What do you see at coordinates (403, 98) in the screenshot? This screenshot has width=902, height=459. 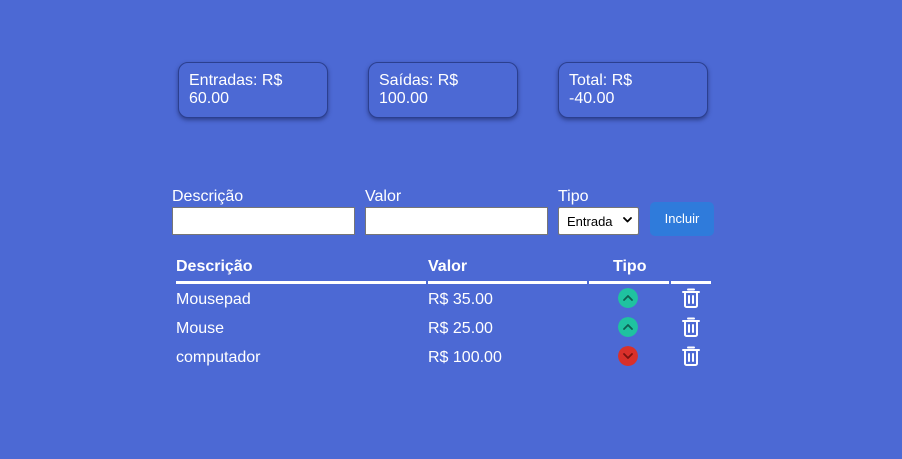 I see `saidas-value: 100.00` at bounding box center [403, 98].